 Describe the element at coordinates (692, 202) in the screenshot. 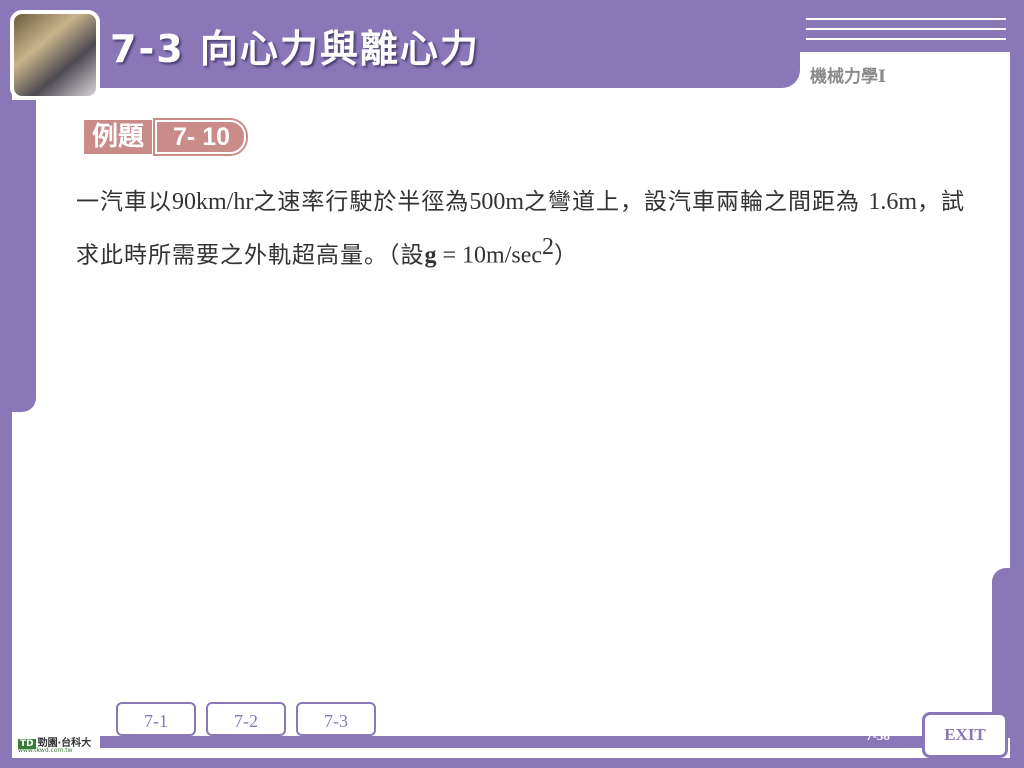

I see `problem-part: 之彎道上，設汽車兩輪之間距為` at that location.